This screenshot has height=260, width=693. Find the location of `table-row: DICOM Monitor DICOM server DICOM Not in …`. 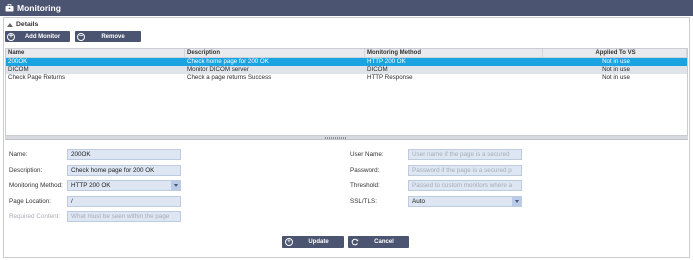

table-row: DICOM Monitor DICOM server DICOM Not in … is located at coordinates (346, 70).